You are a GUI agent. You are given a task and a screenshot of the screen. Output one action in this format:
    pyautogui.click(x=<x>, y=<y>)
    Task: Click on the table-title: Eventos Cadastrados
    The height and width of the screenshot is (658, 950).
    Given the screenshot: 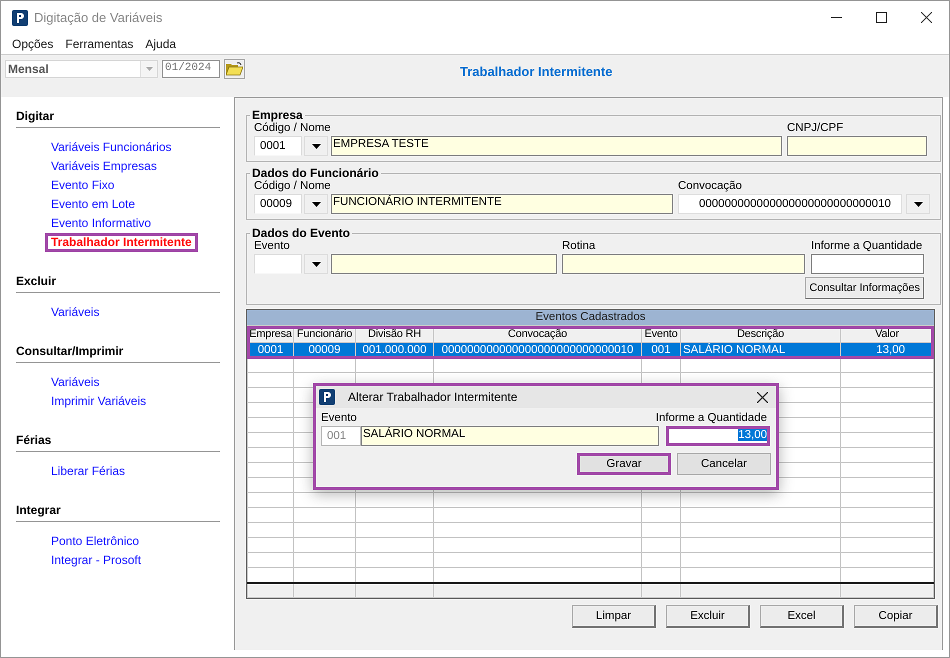 What is the action you would take?
    pyautogui.click(x=590, y=317)
    